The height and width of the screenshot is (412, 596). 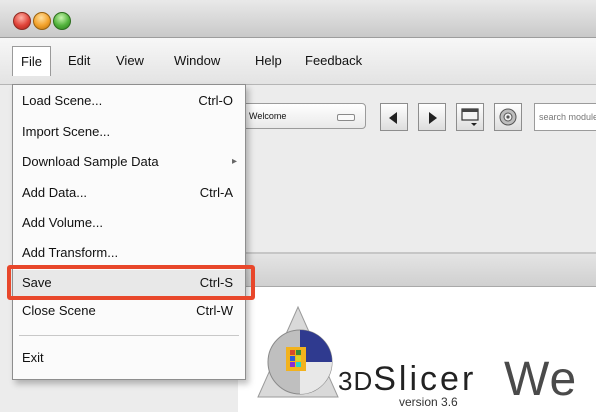 What do you see at coordinates (62, 21) in the screenshot?
I see `zoom-window-button` at bounding box center [62, 21].